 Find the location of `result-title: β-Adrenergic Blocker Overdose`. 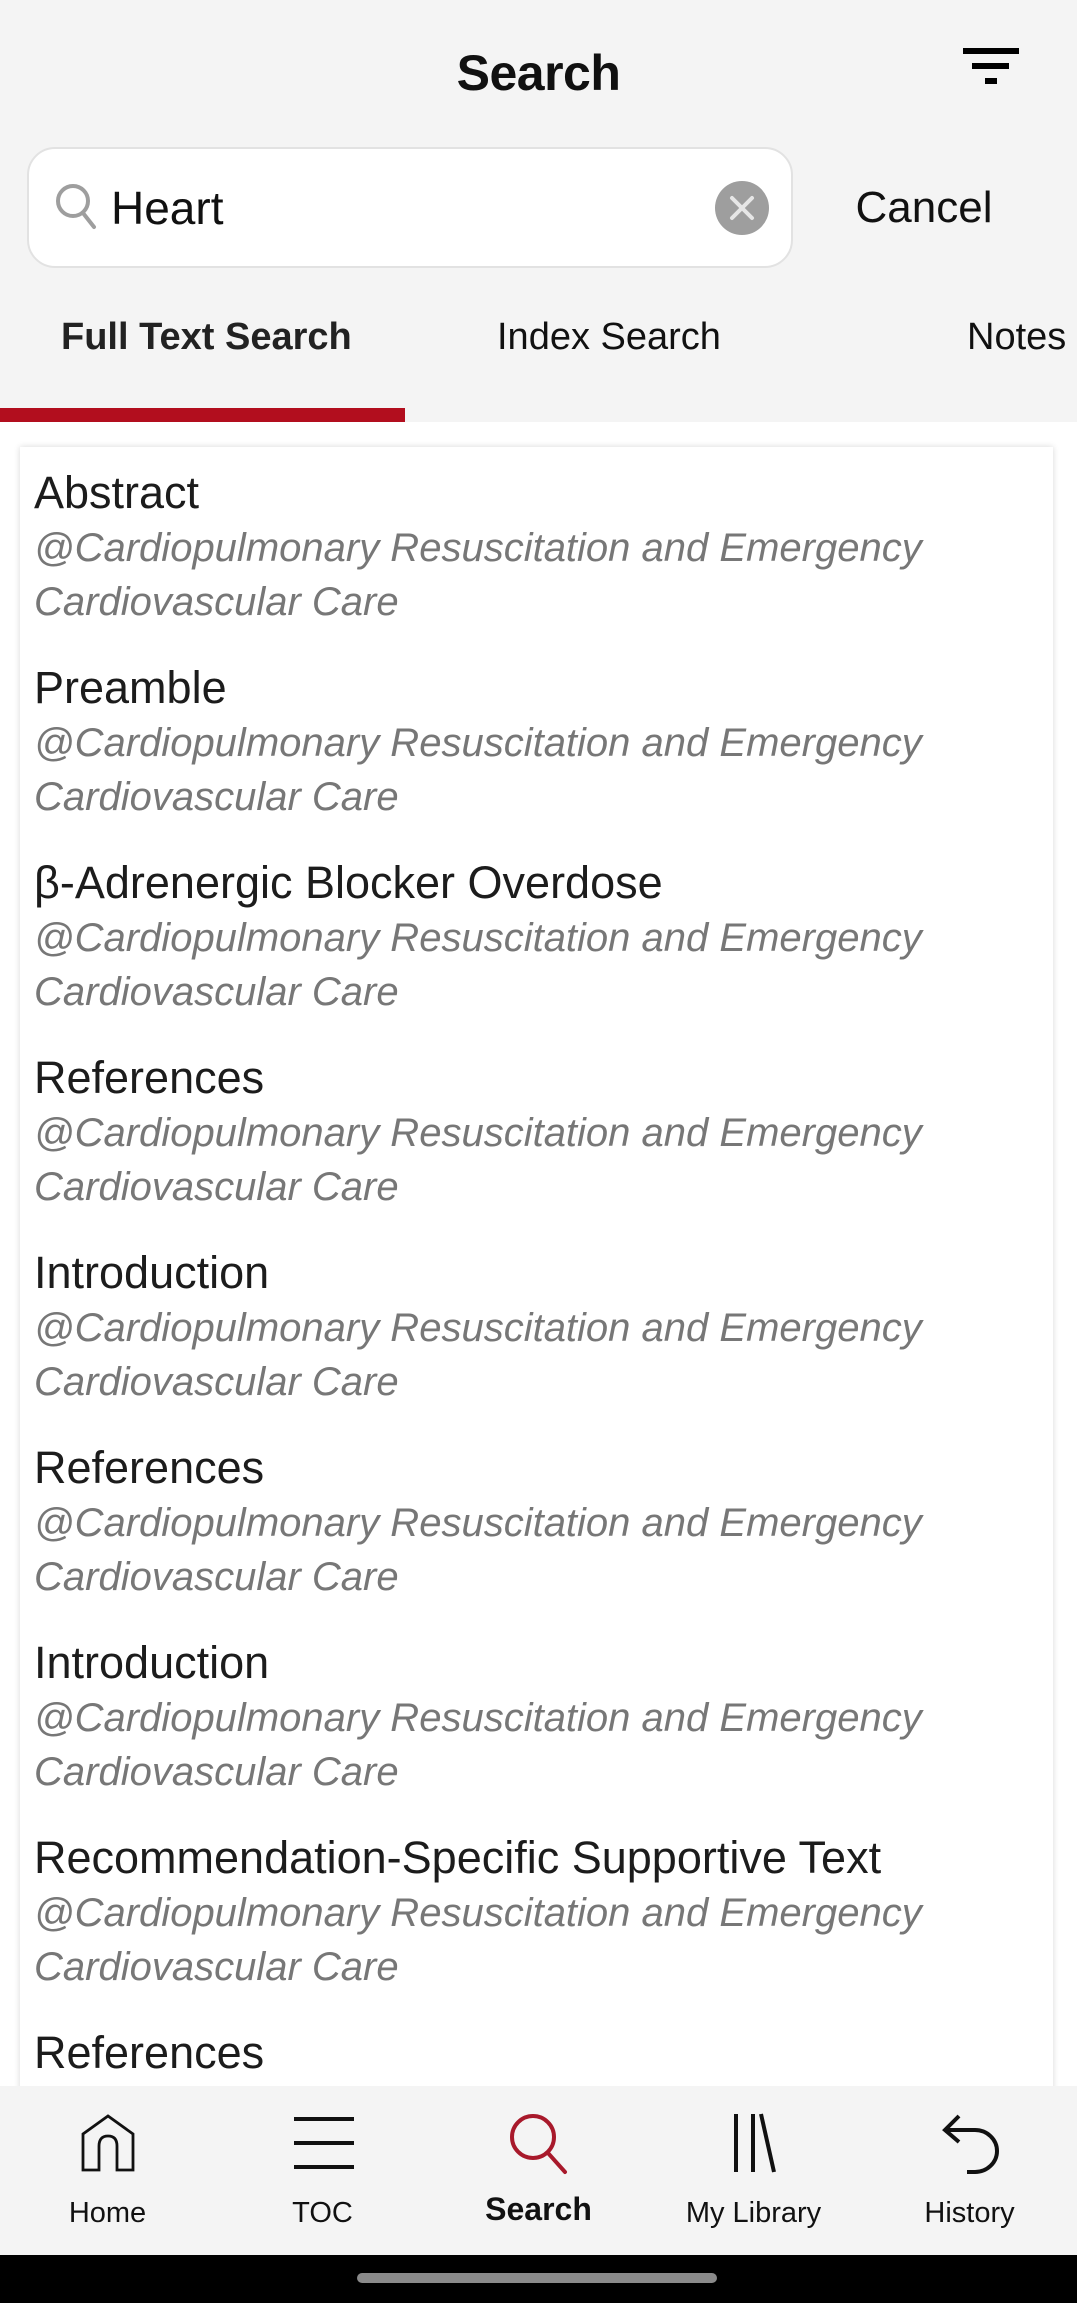

result-title: β-Adrenergic Blocker Overdose is located at coordinates (348, 882).